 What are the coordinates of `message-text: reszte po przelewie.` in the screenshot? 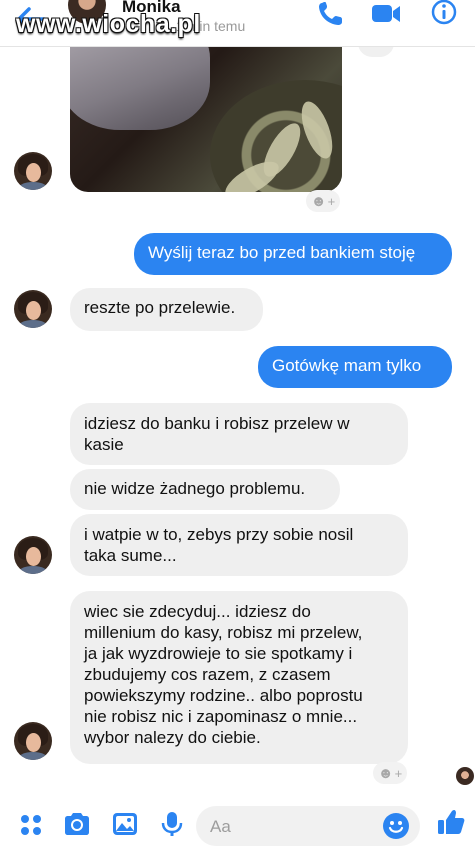 It's located at (160, 307).